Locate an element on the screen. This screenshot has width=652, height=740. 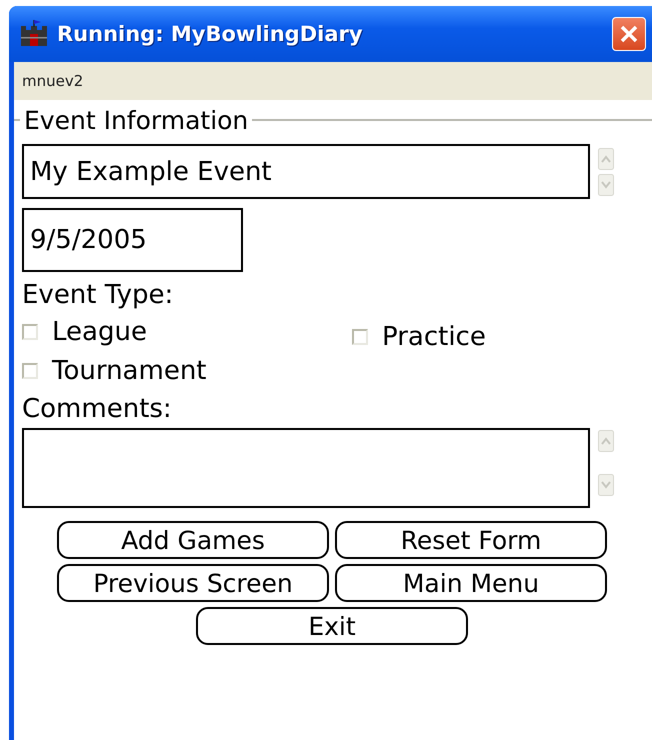
comments-label: Comments: is located at coordinates (97, 409).